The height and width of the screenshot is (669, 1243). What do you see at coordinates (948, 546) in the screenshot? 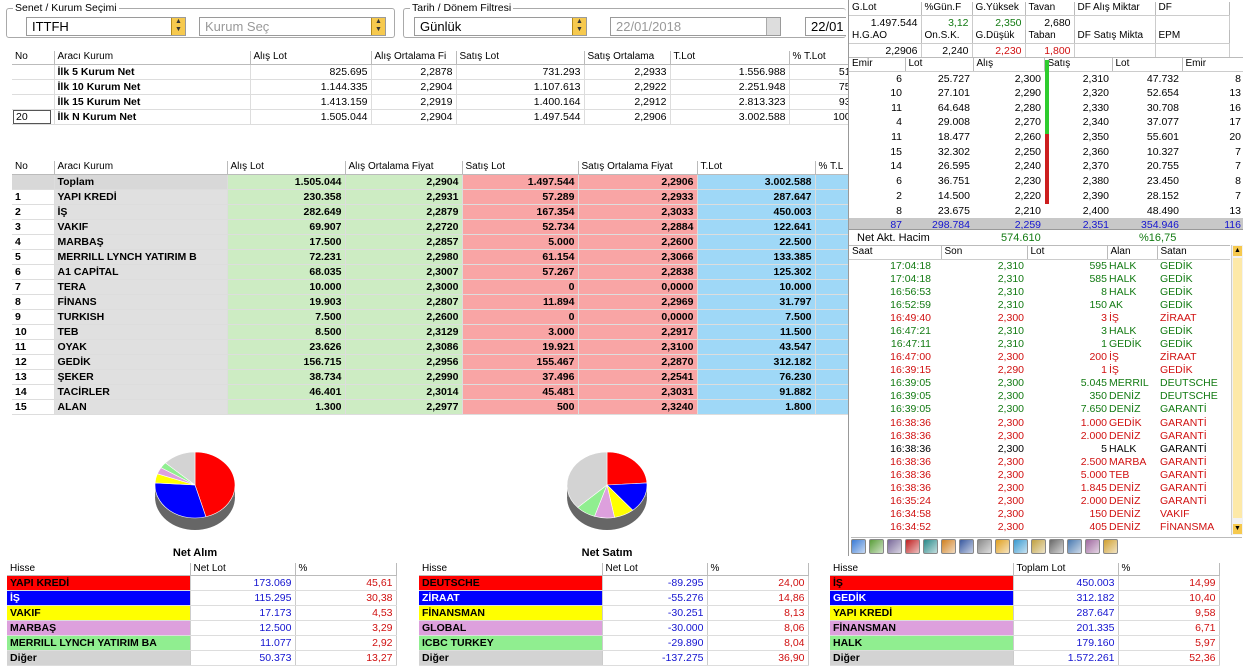
I see `transfer-icon` at bounding box center [948, 546].